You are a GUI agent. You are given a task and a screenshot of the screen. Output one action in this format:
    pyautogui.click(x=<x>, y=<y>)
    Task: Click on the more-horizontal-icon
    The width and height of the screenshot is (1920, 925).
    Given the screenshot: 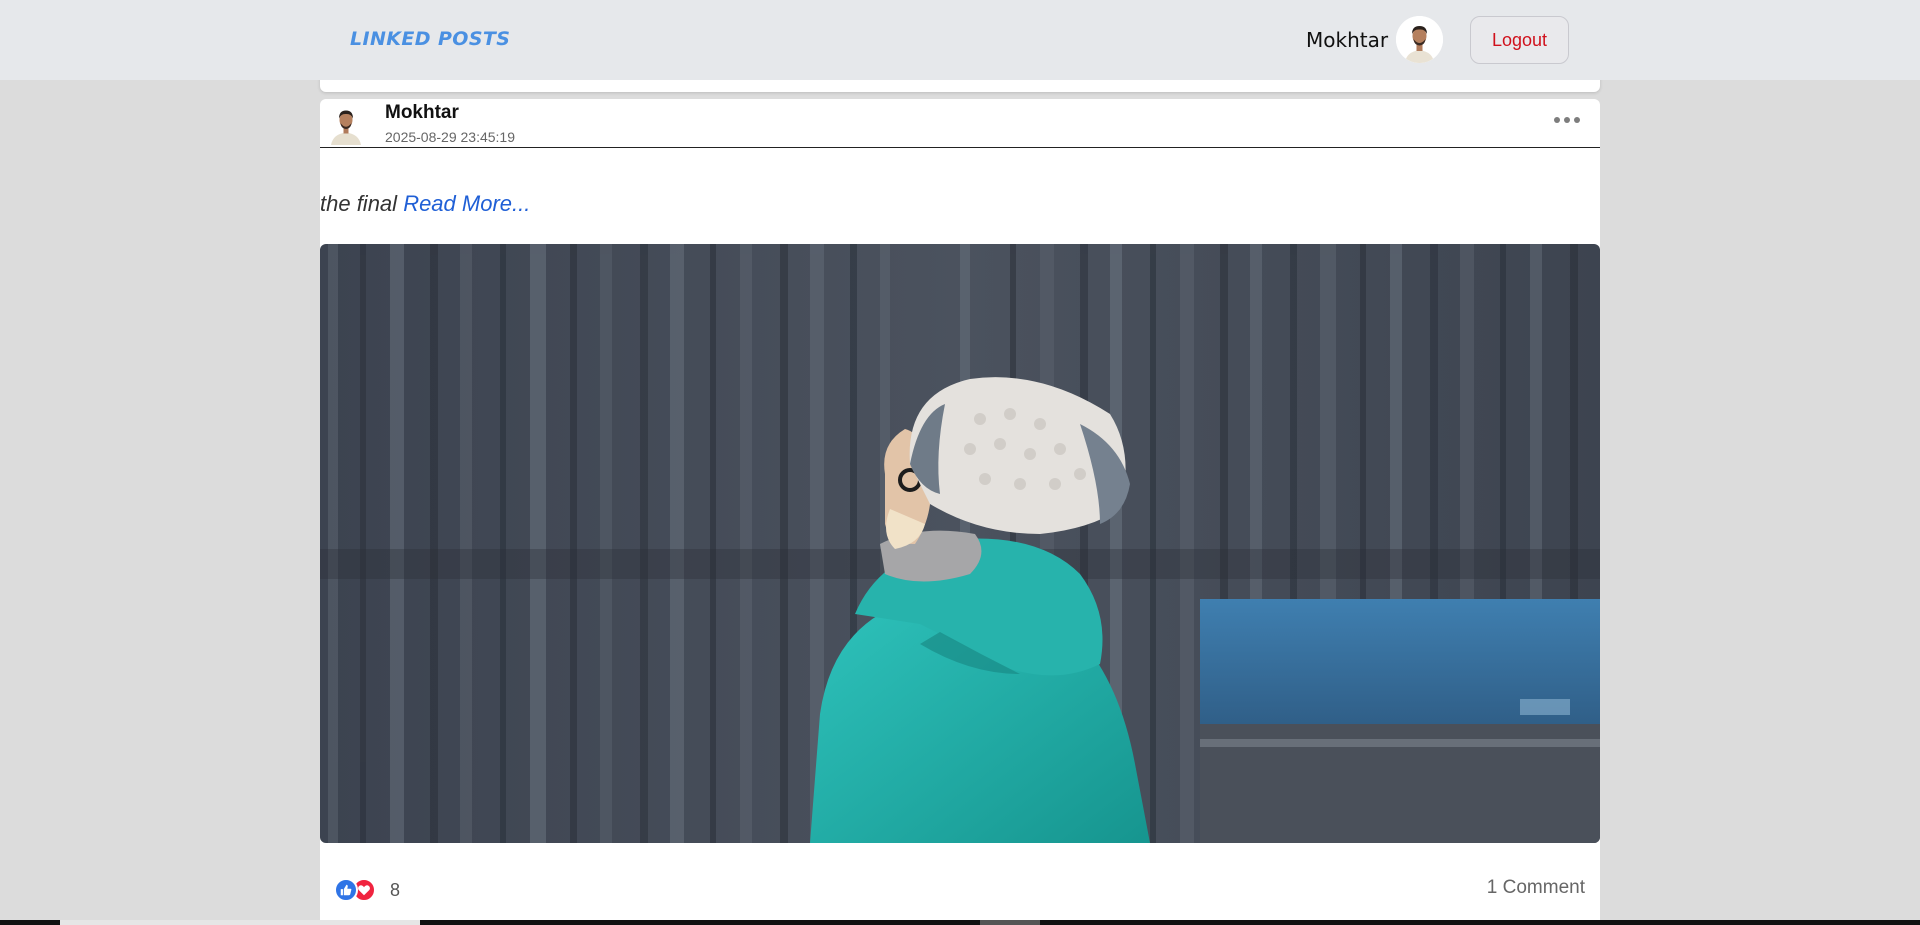 What is the action you would take?
    pyautogui.click(x=1567, y=120)
    